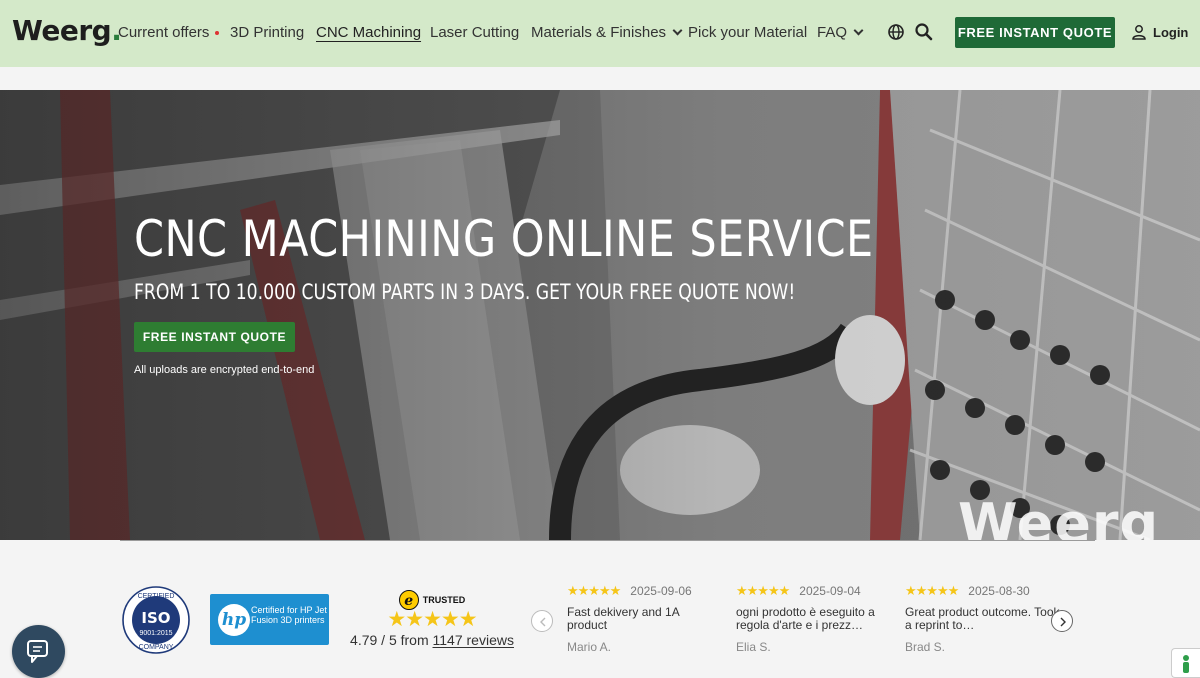  What do you see at coordinates (504, 239) in the screenshot?
I see `hero-title: CNC MACHINING ONLINE SERVICE` at bounding box center [504, 239].